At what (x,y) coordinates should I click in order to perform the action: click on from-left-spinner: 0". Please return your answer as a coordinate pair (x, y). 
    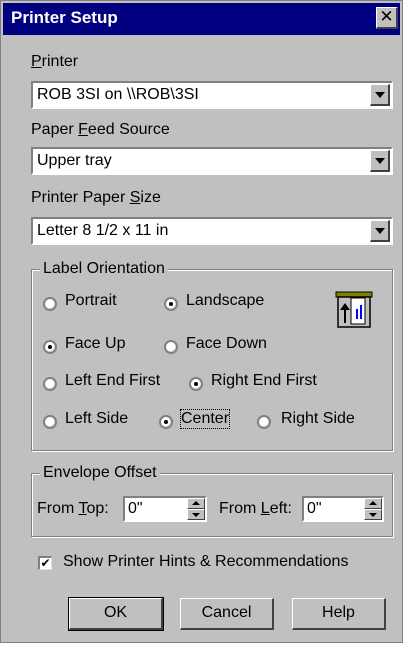
    Looking at the image, I should click on (343, 509).